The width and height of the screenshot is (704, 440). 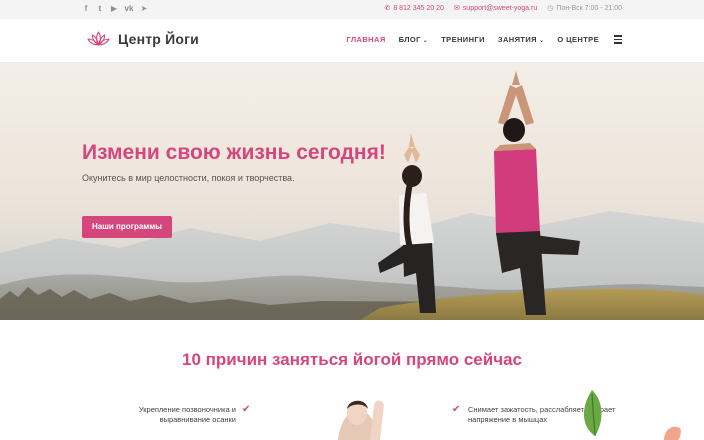 What do you see at coordinates (352, 359) in the screenshot?
I see `reasons-title: 10 причин заняться йогой прямо сейчас` at bounding box center [352, 359].